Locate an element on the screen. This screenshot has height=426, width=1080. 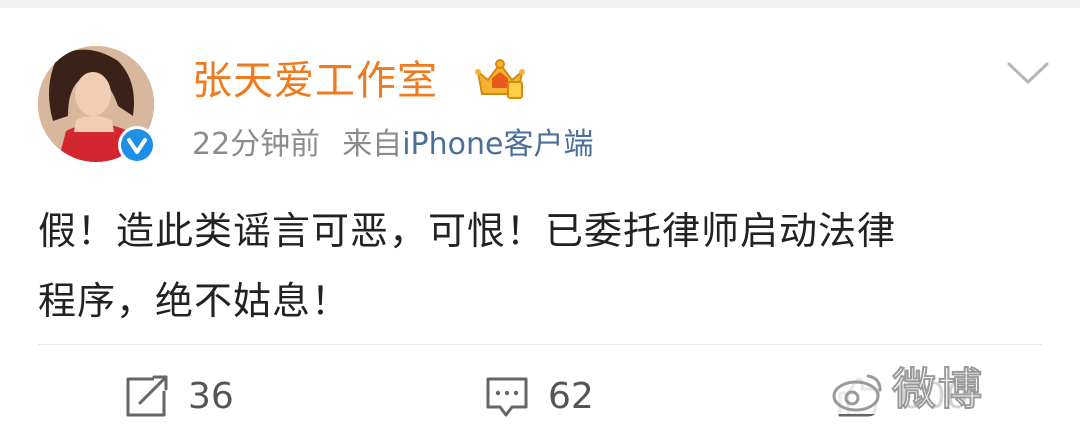
post-content-line-1: 假！造此类谣言可恶，可恨！已委托律师启动法律 is located at coordinates (467, 231).